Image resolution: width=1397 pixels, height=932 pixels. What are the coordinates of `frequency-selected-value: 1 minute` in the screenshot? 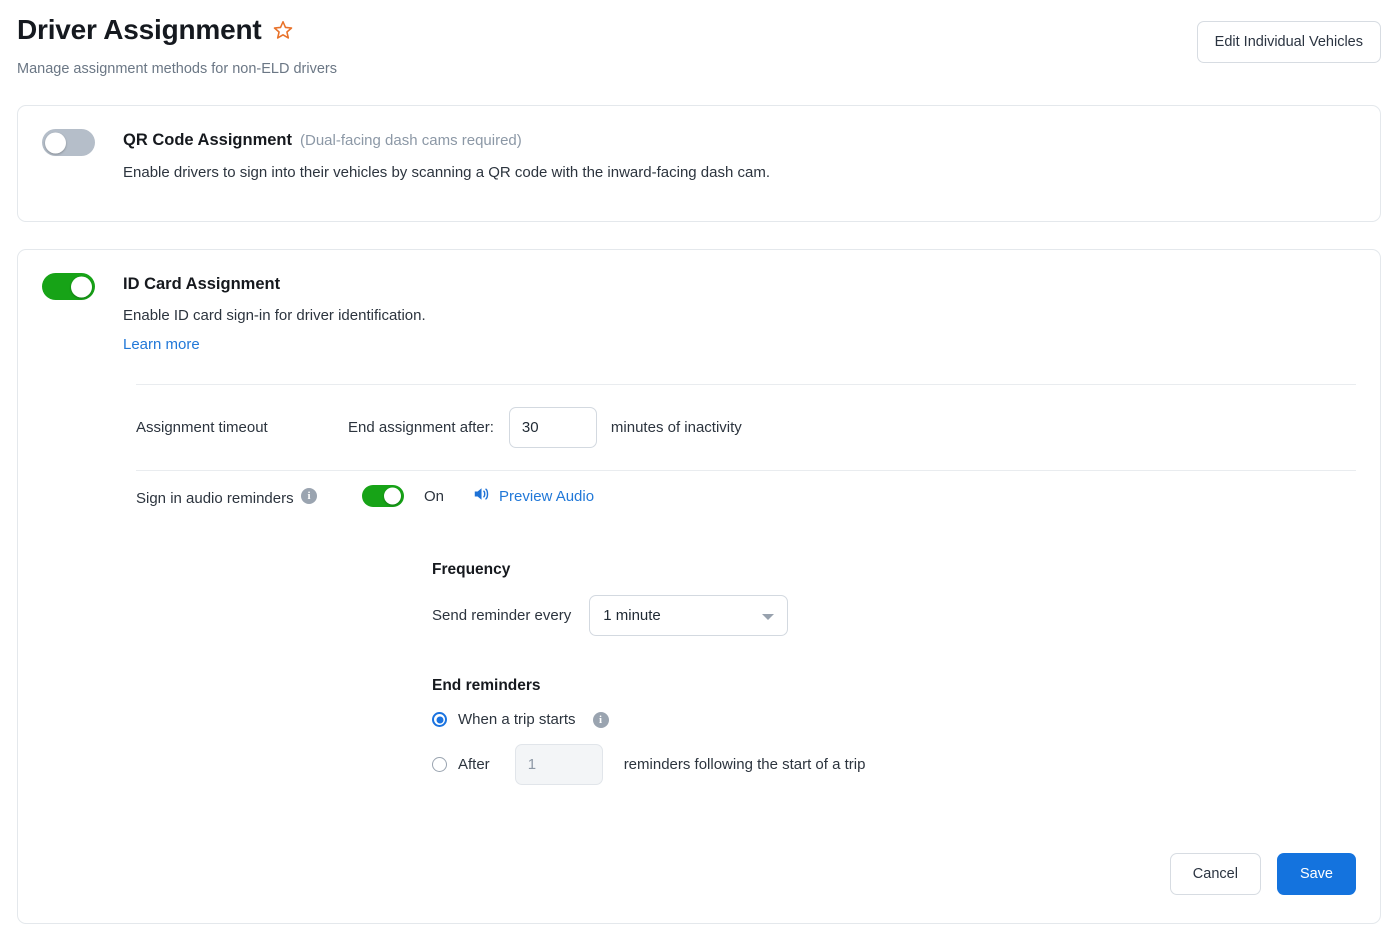 It's located at (632, 615).